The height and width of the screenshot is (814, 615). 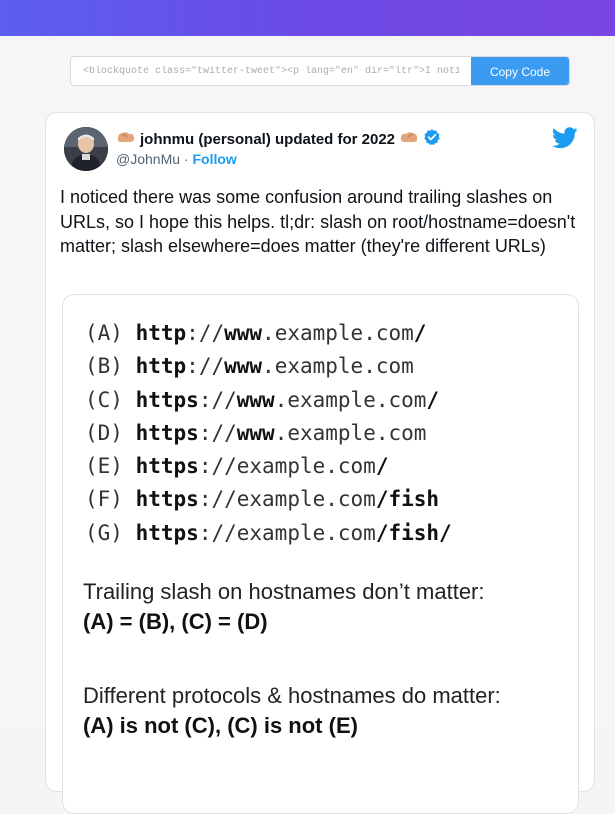 What do you see at coordinates (520, 71) in the screenshot?
I see `copy-code-button: Copy Code` at bounding box center [520, 71].